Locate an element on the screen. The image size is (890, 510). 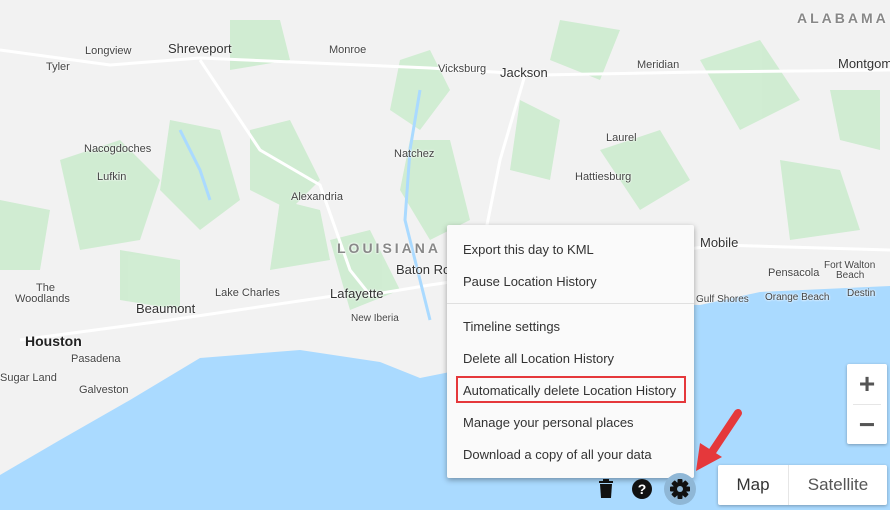
zoom-out-button: − is located at coordinates (867, 424).